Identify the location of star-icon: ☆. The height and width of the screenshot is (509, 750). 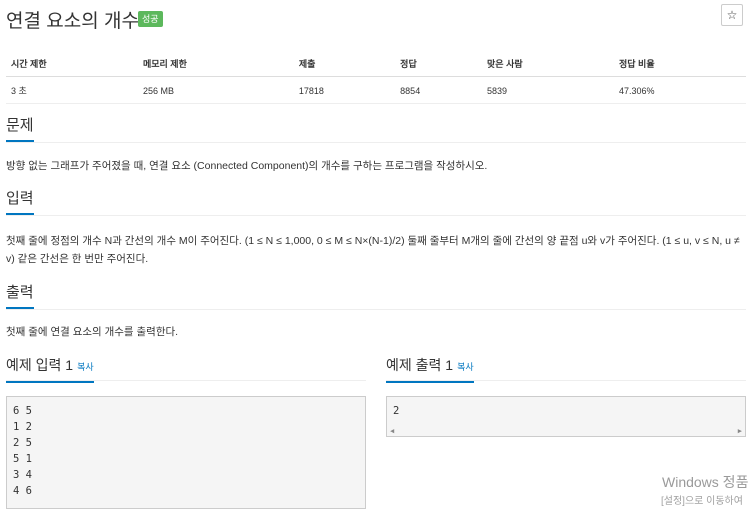
(732, 15).